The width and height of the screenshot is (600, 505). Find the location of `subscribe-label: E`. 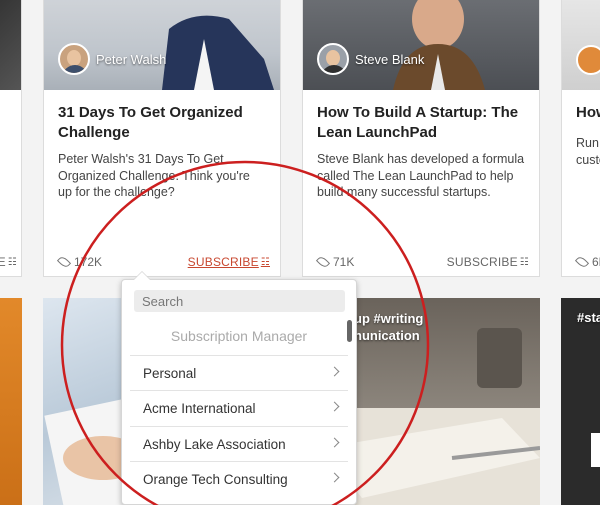

subscribe-label: E is located at coordinates (3, 262).